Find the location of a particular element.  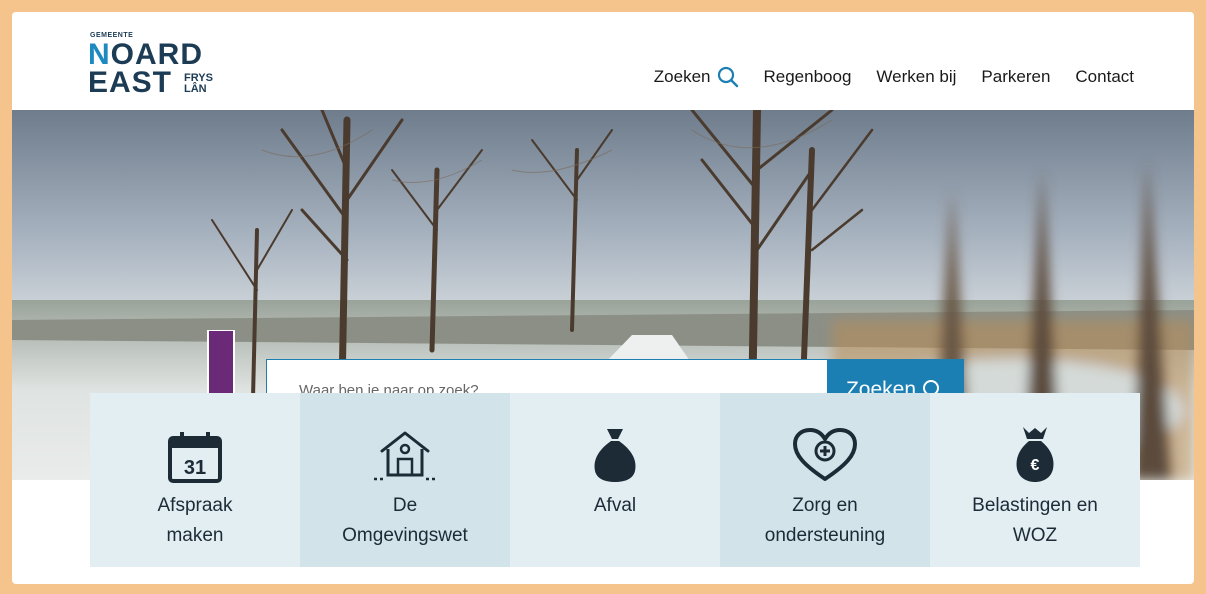

nav-search-label: Zoeken is located at coordinates (682, 76).